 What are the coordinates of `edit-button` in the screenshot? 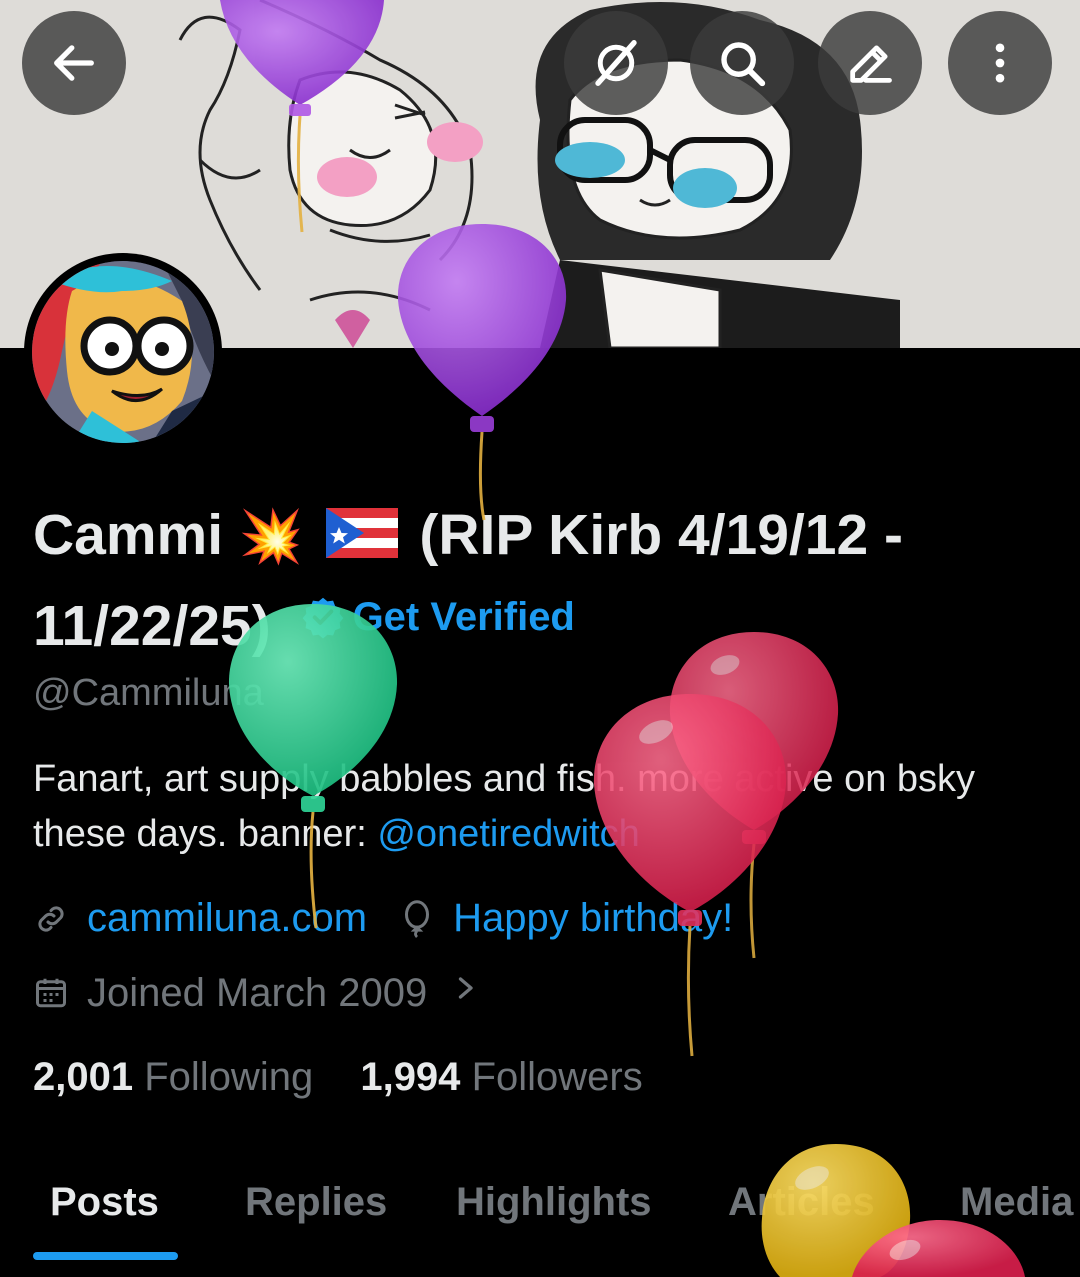 It's located at (870, 63).